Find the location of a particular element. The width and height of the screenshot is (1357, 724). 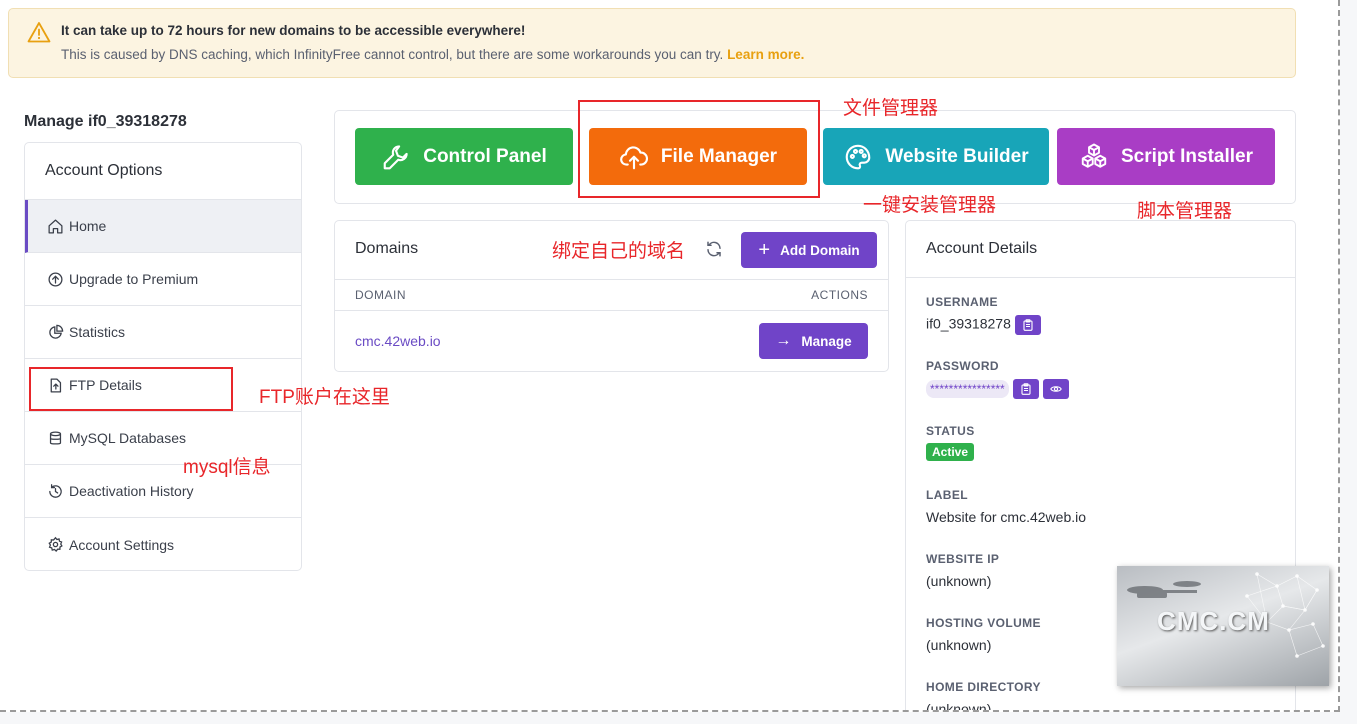

script-installer-button: Script Installer is located at coordinates (1166, 156).